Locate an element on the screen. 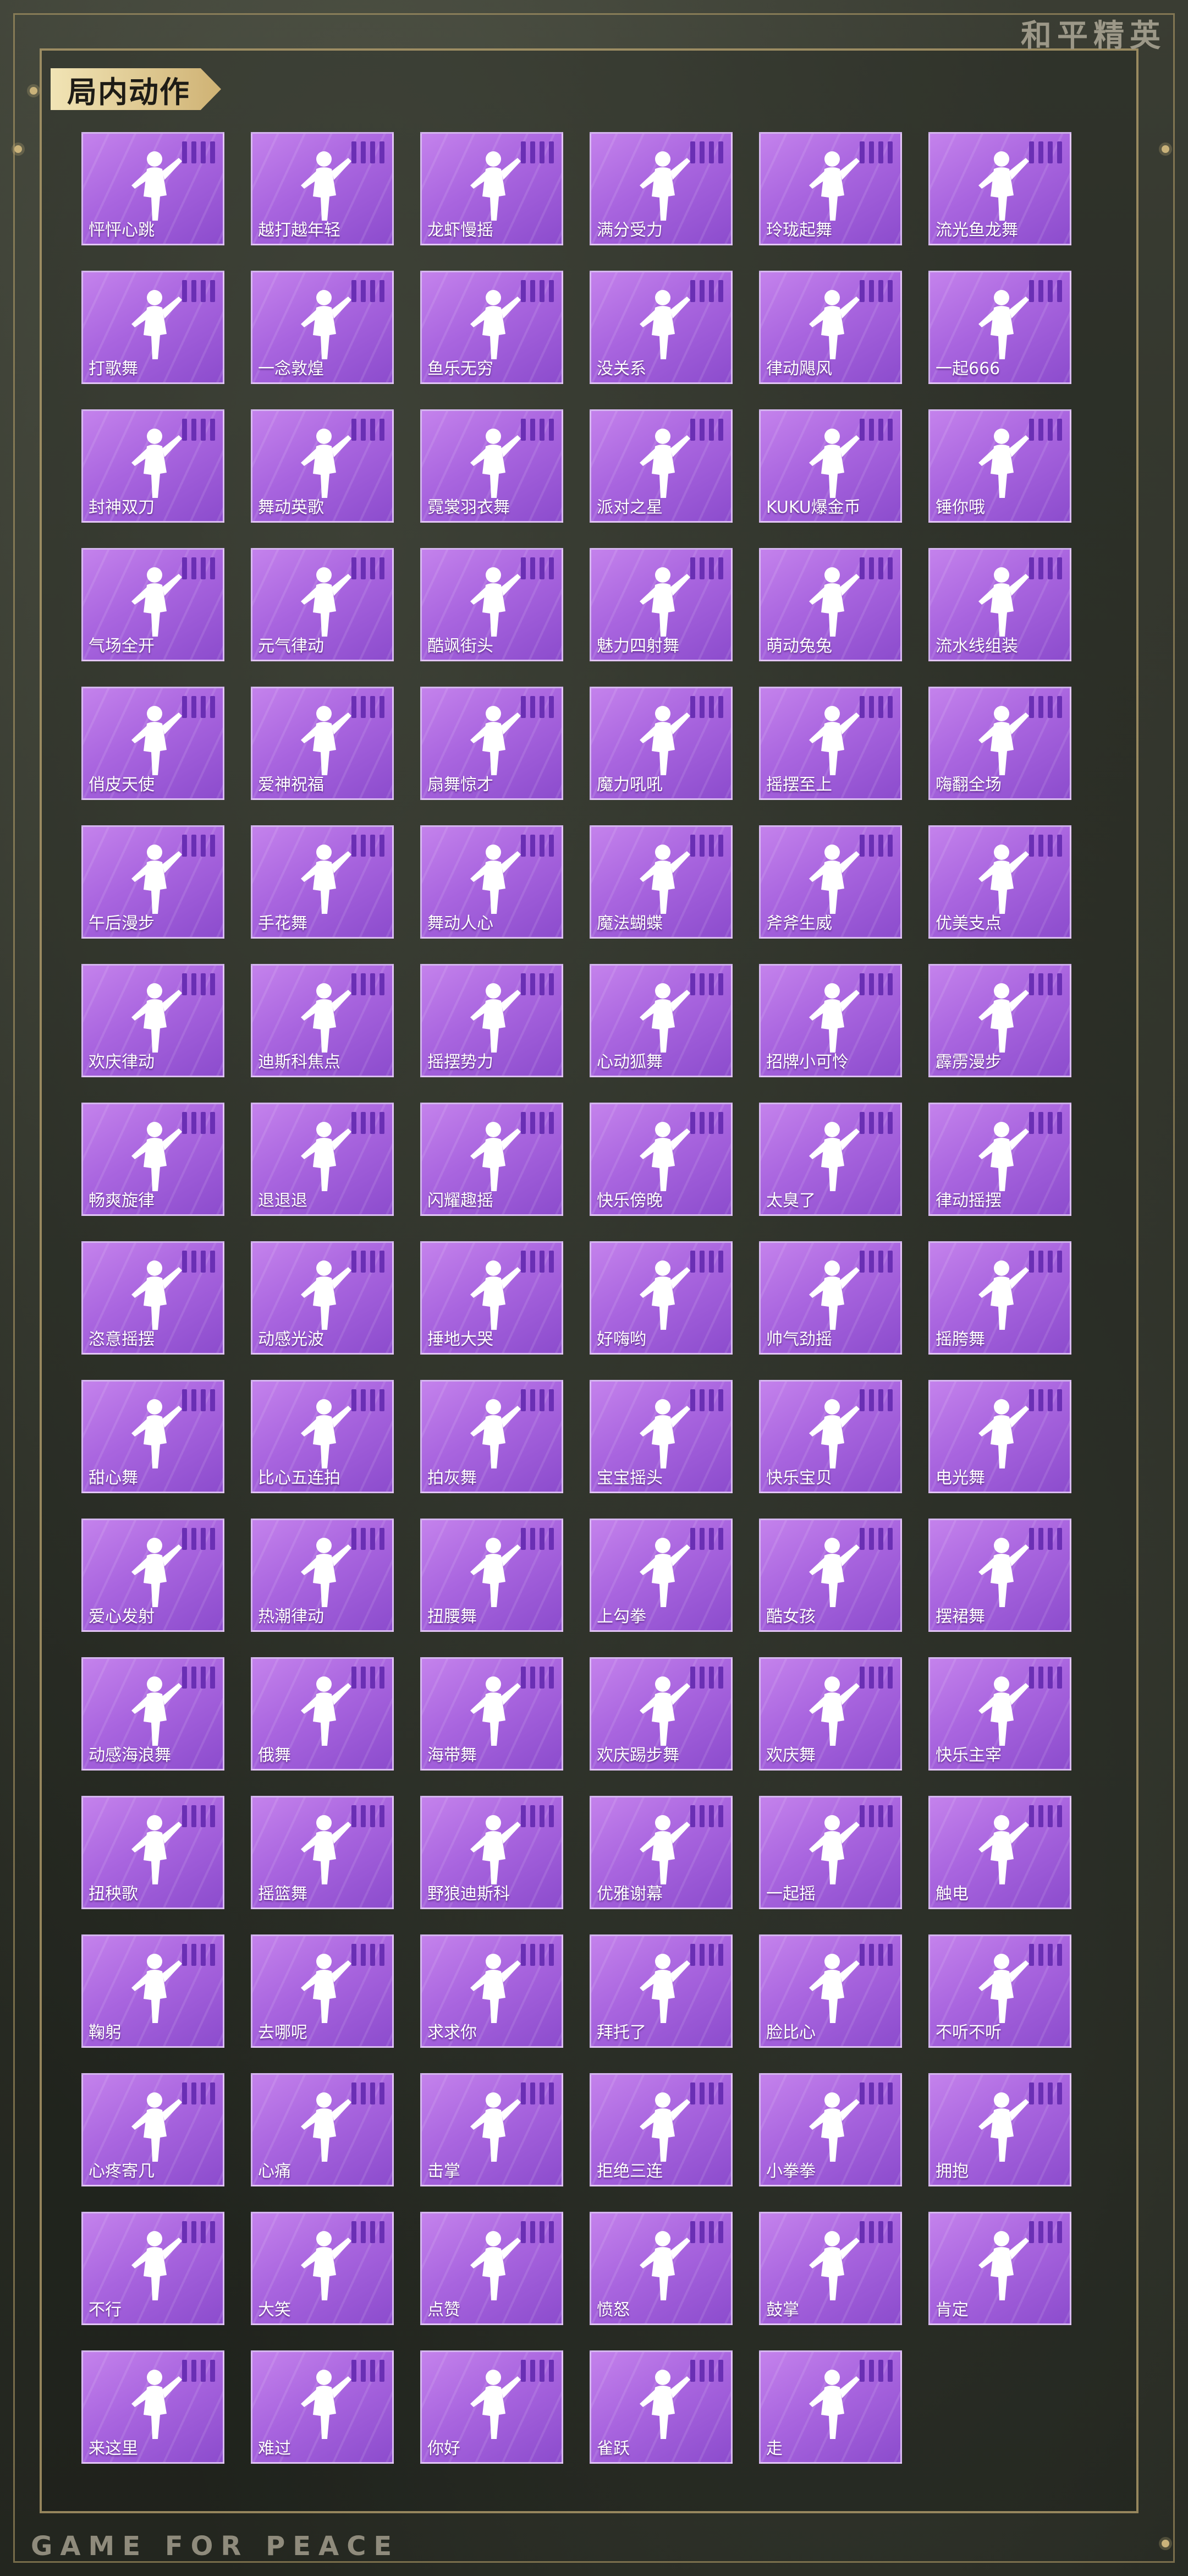  emote-card: 魅力四射舞 is located at coordinates (662, 605).